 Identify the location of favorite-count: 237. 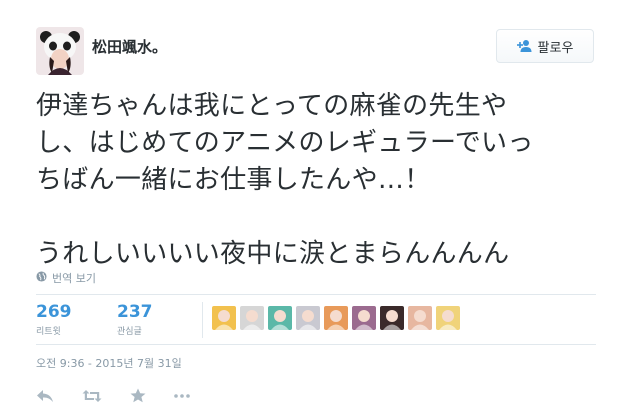
(135, 312).